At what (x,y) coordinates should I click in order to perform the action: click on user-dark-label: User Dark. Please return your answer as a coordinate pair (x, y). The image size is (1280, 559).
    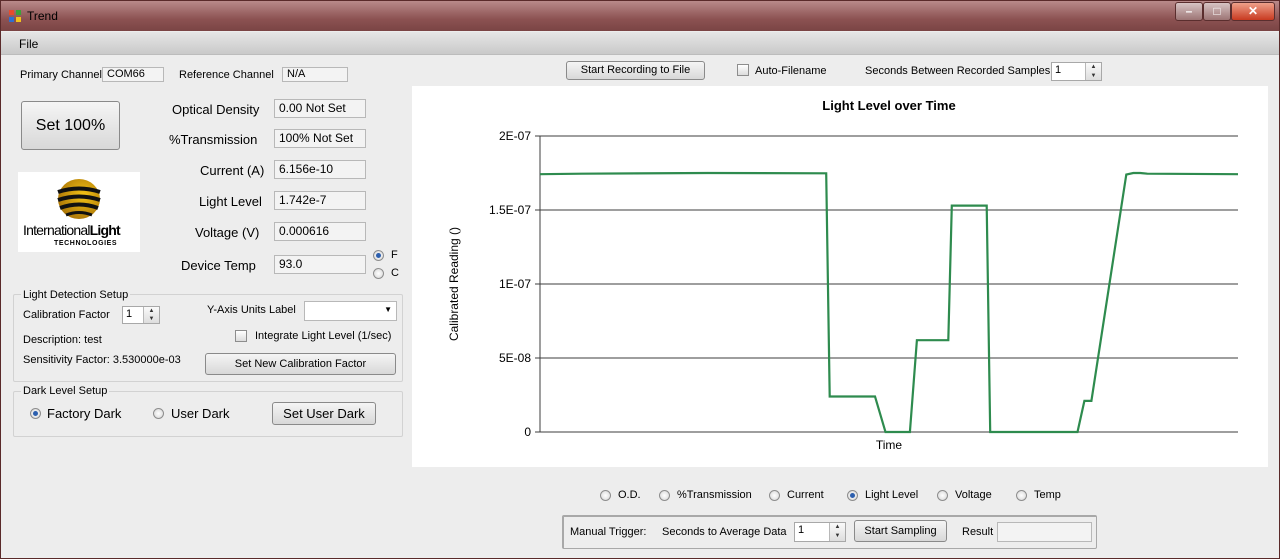
    Looking at the image, I should click on (200, 413).